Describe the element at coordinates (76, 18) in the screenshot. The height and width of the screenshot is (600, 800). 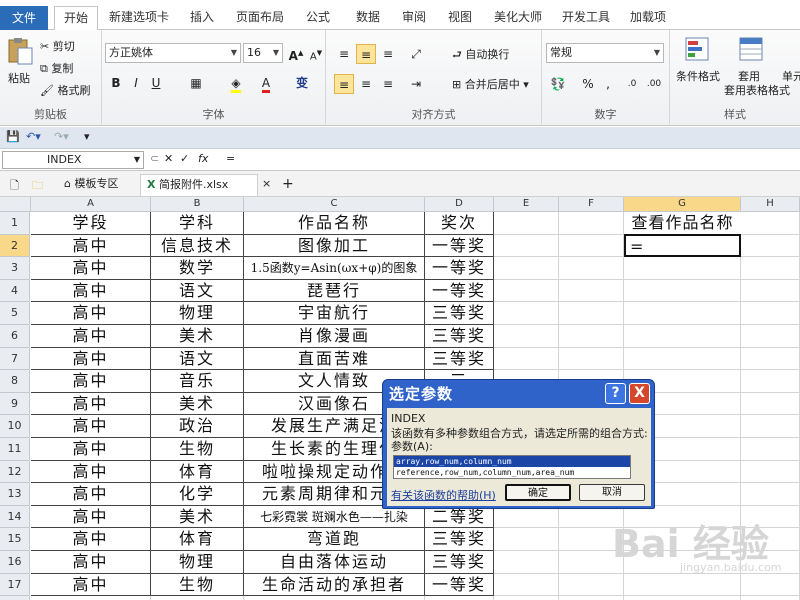
I see `tab-home: 开始` at that location.